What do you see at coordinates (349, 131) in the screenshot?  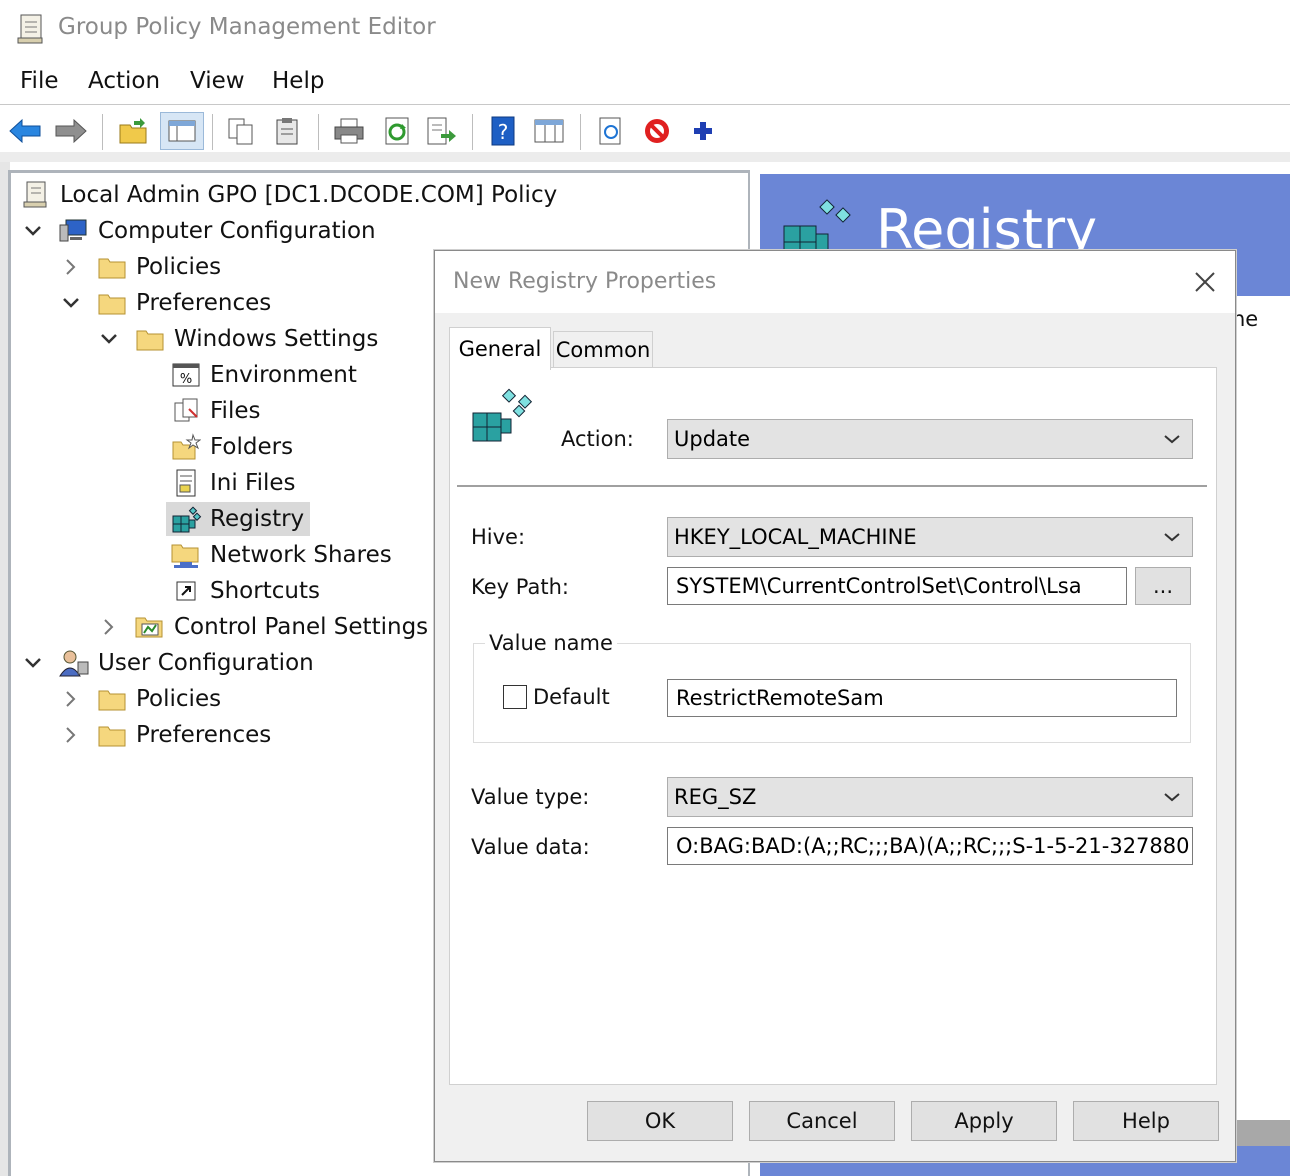 I see `print-icon` at bounding box center [349, 131].